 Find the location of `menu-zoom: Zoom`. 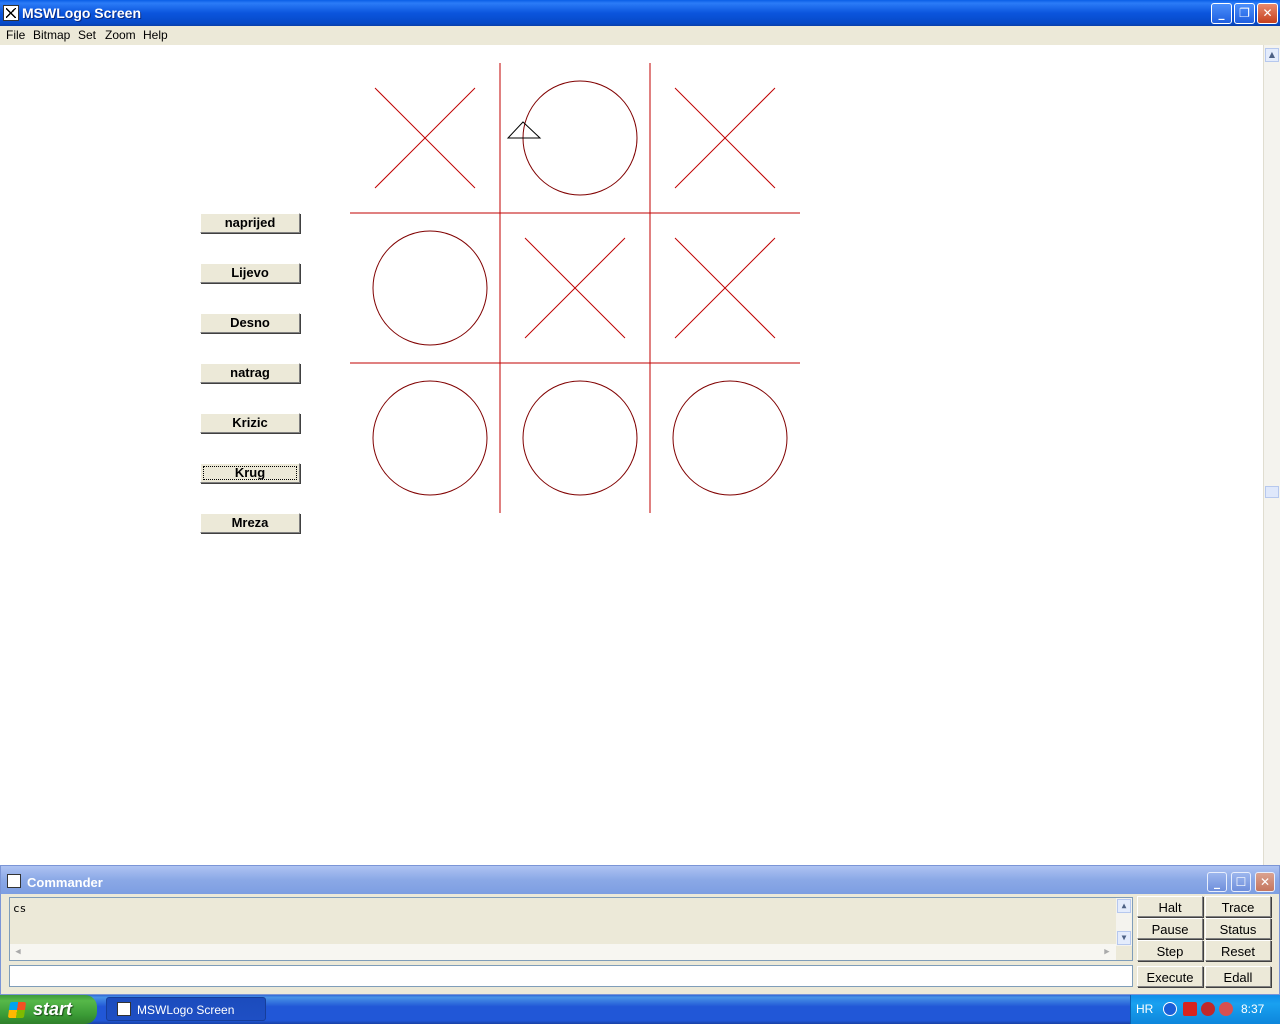

menu-zoom: Zoom is located at coordinates (120, 35).